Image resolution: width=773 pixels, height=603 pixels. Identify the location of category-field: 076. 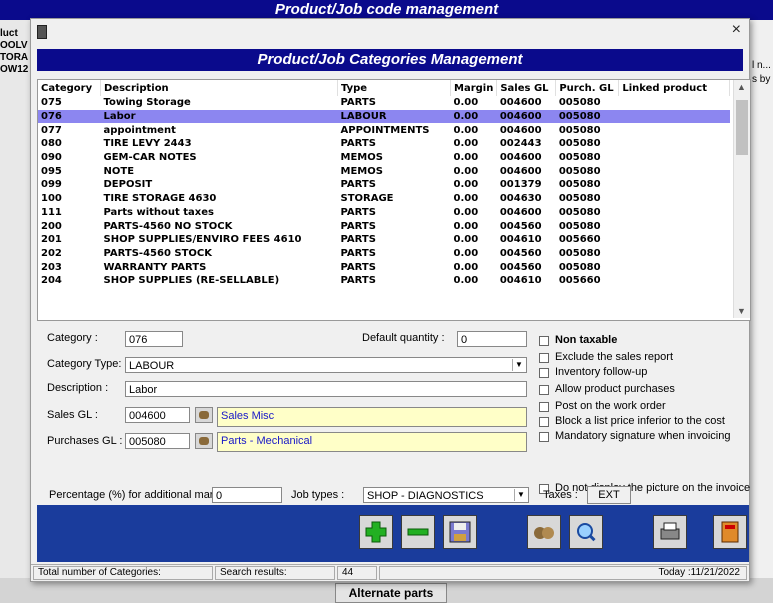
(154, 339).